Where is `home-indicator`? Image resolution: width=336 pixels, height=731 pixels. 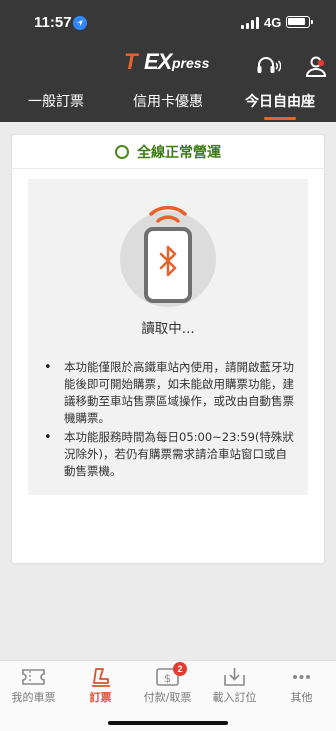
home-indicator is located at coordinates (168, 723).